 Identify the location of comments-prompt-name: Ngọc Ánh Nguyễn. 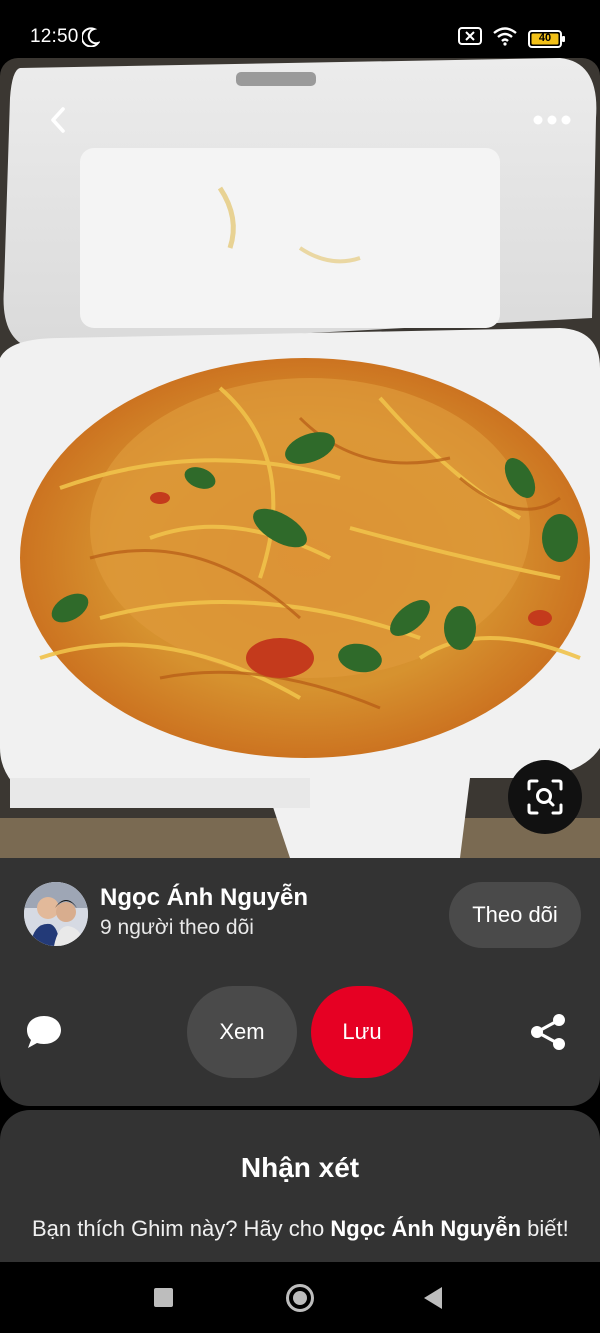
(426, 1228).